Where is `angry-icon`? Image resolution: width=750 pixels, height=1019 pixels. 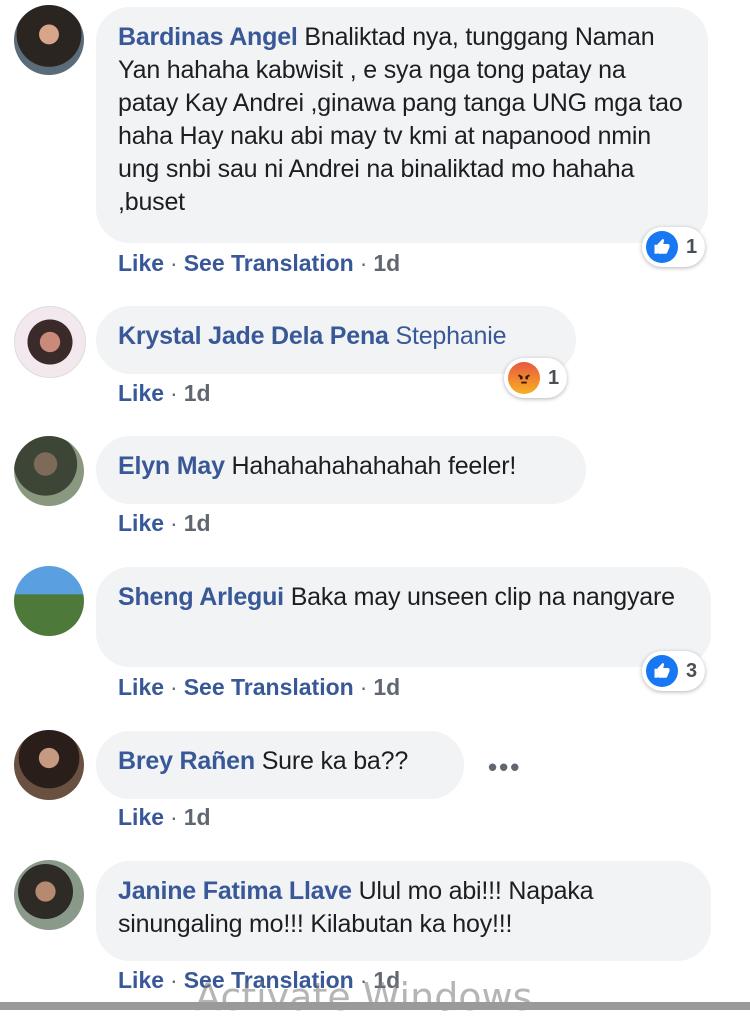
angry-icon is located at coordinates (524, 378).